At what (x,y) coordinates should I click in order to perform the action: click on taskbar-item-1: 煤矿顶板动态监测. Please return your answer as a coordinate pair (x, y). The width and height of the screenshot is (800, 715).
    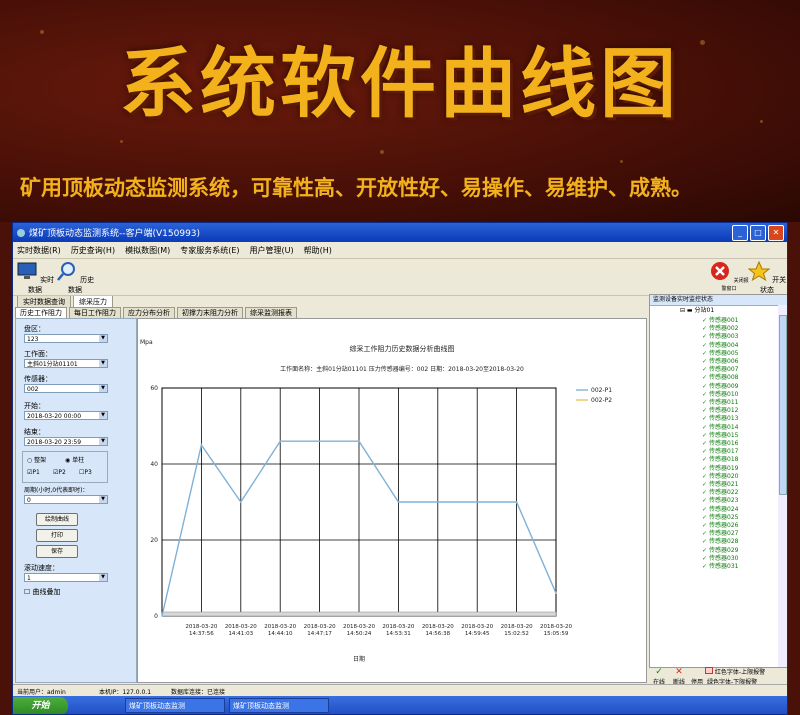
    Looking at the image, I should click on (175, 705).